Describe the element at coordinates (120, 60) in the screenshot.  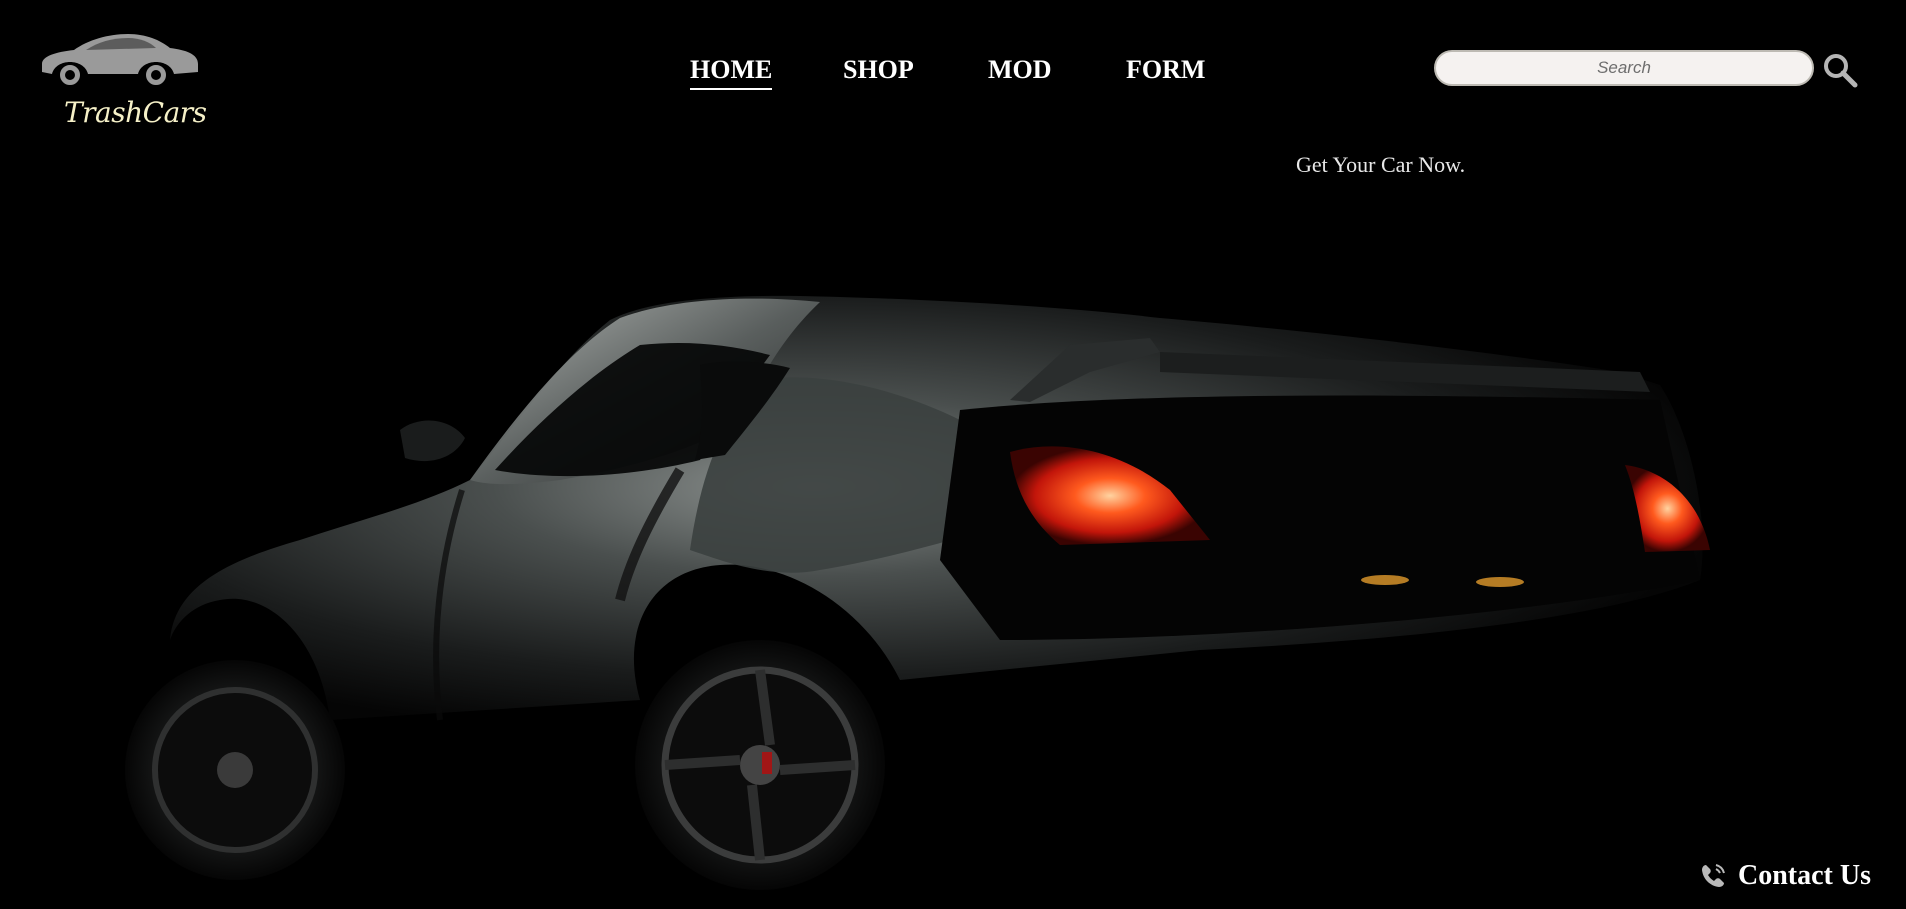
I see `car-silhouette-icon` at that location.